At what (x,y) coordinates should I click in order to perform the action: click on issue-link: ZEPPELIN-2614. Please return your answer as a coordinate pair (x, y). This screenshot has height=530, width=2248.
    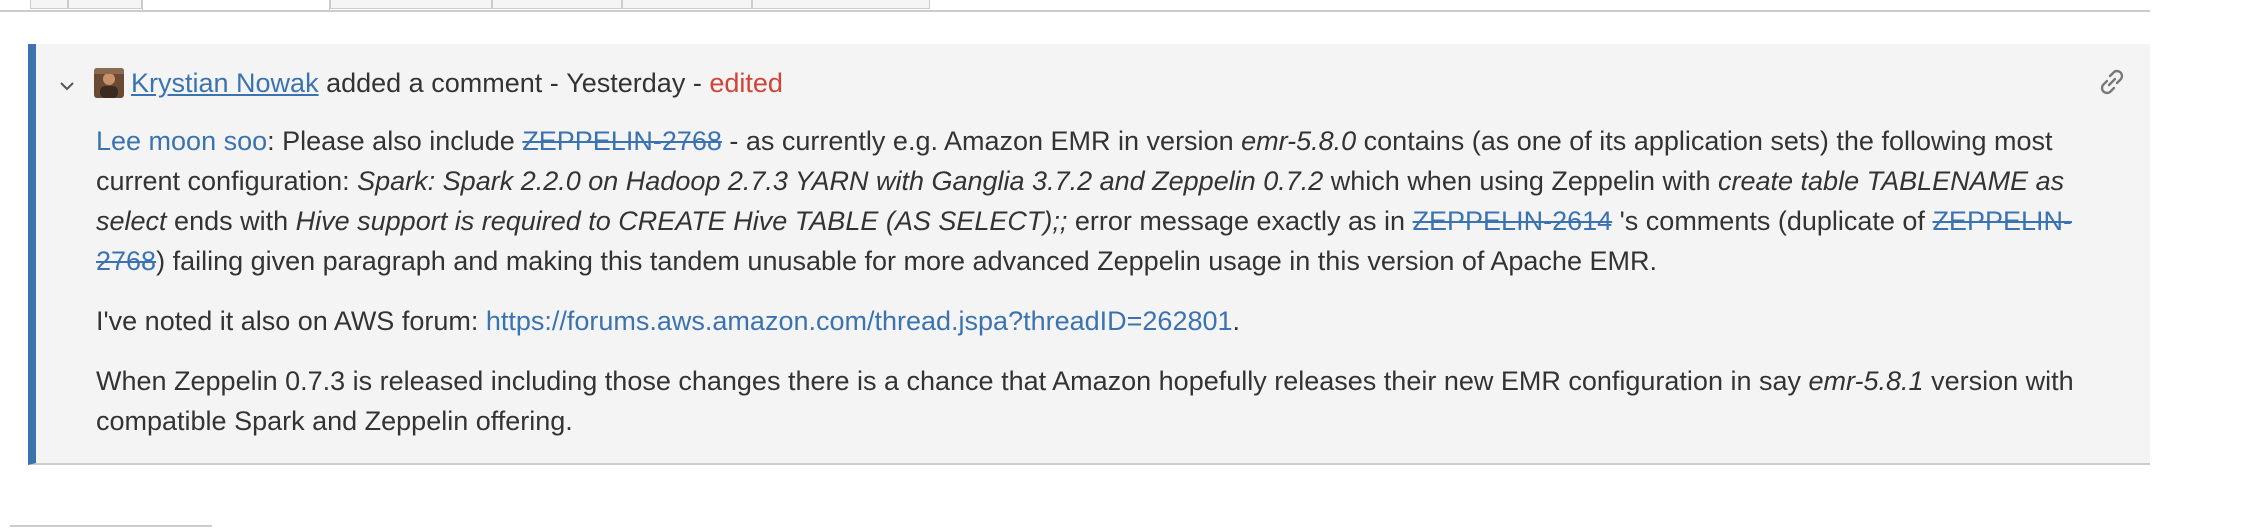
    Looking at the image, I should click on (1513, 221).